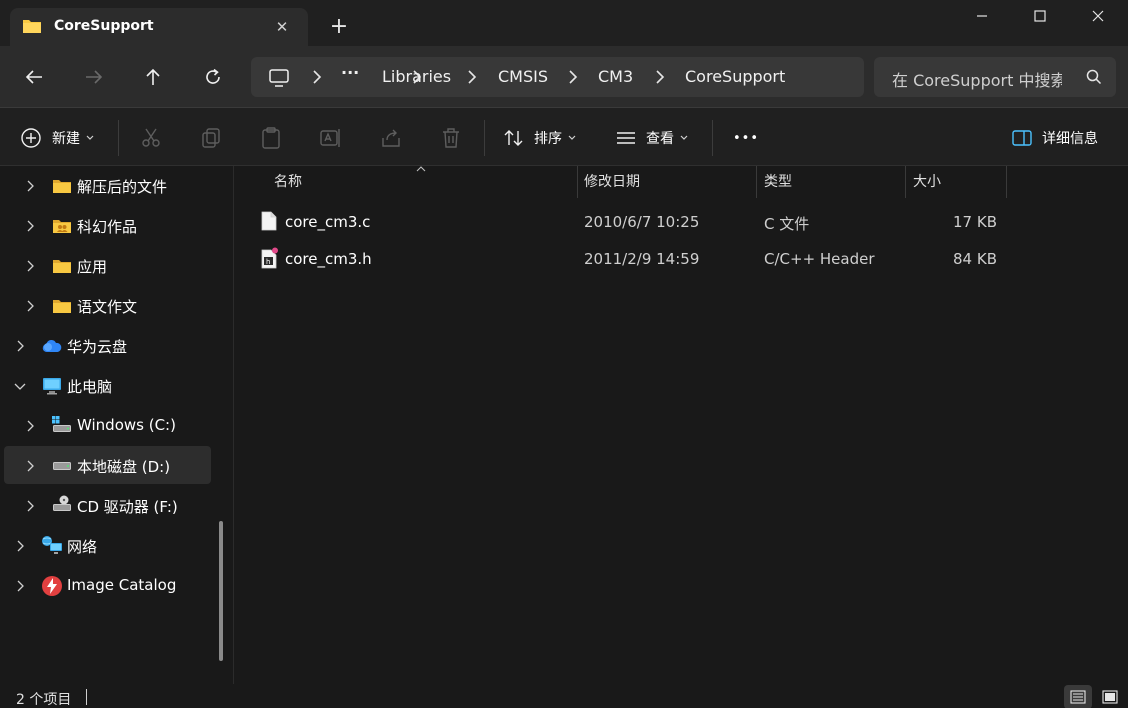 Image resolution: width=1128 pixels, height=708 pixels. I want to click on tab-coresupport: CoreSupport ✕, so click(159, 27).